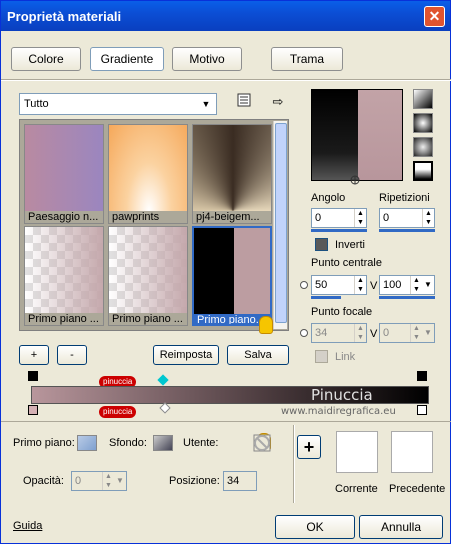 This screenshot has width=451, height=544. I want to click on current-color-box, so click(357, 452).